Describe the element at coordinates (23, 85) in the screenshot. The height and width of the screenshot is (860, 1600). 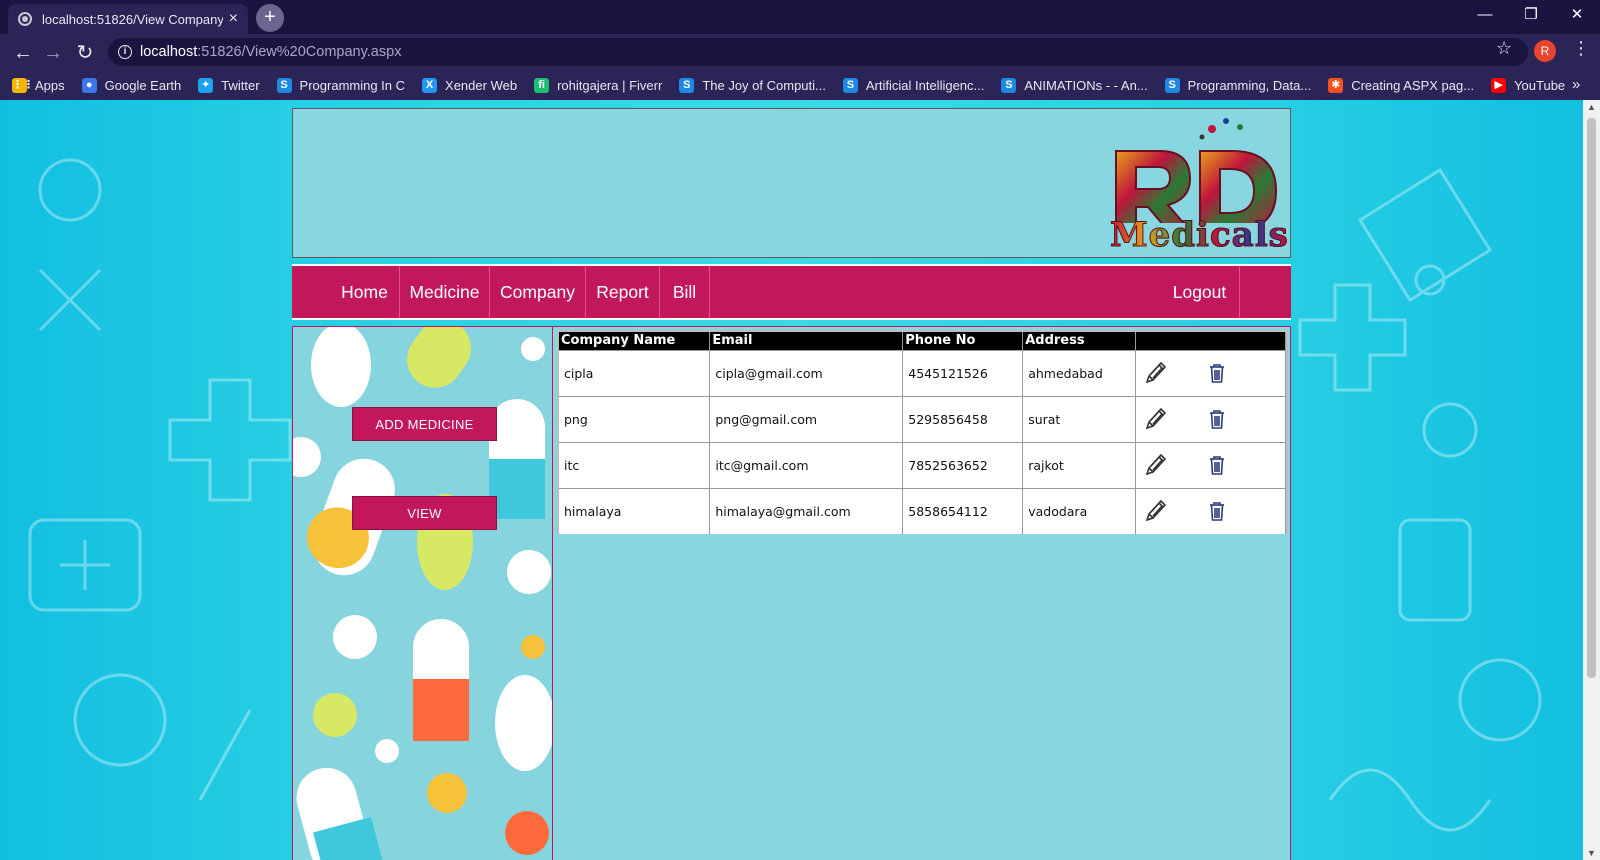
I see `apps-grid-icon: ⋮⋮` at that location.